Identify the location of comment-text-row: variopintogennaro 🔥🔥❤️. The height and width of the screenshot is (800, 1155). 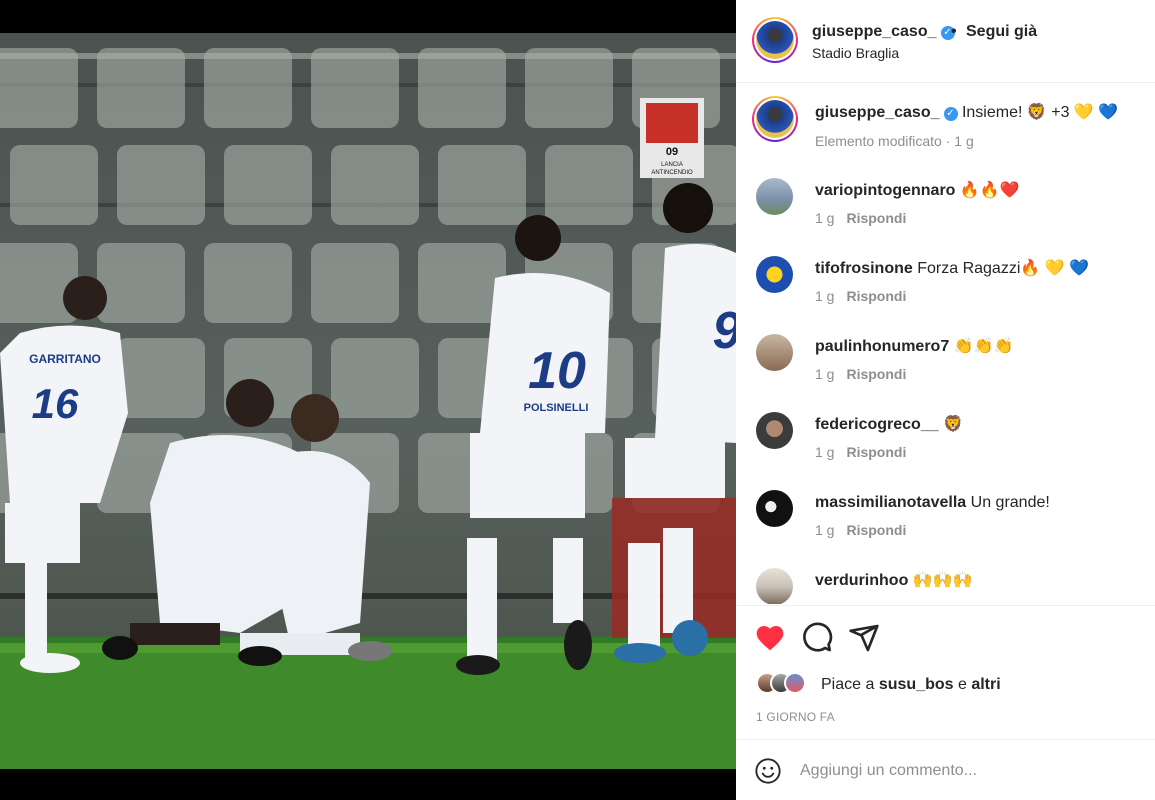
(917, 191).